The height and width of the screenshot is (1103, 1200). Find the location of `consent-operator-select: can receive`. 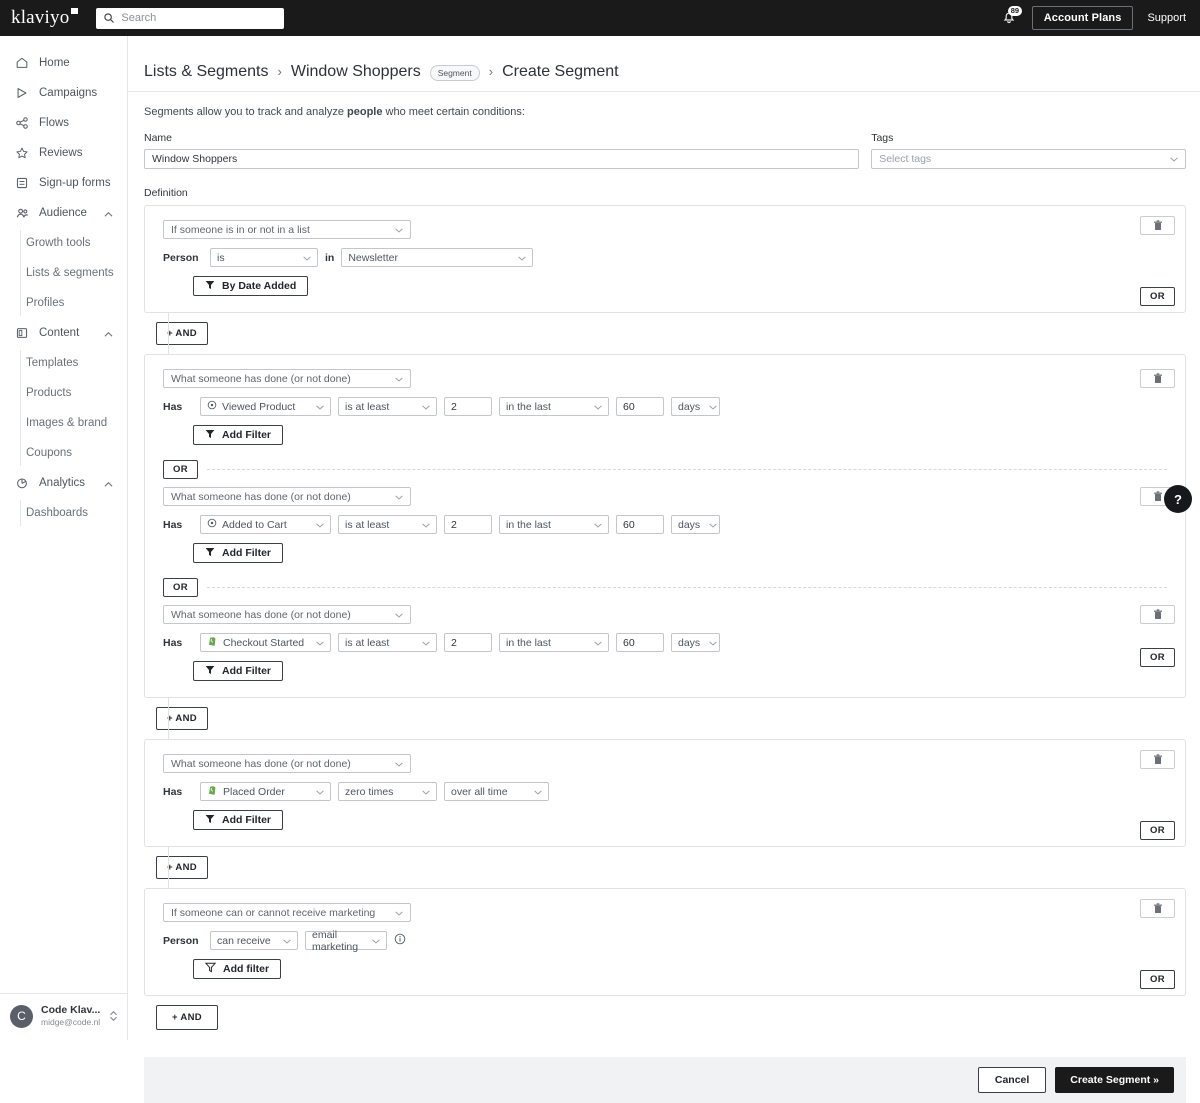

consent-operator-select: can receive is located at coordinates (254, 940).